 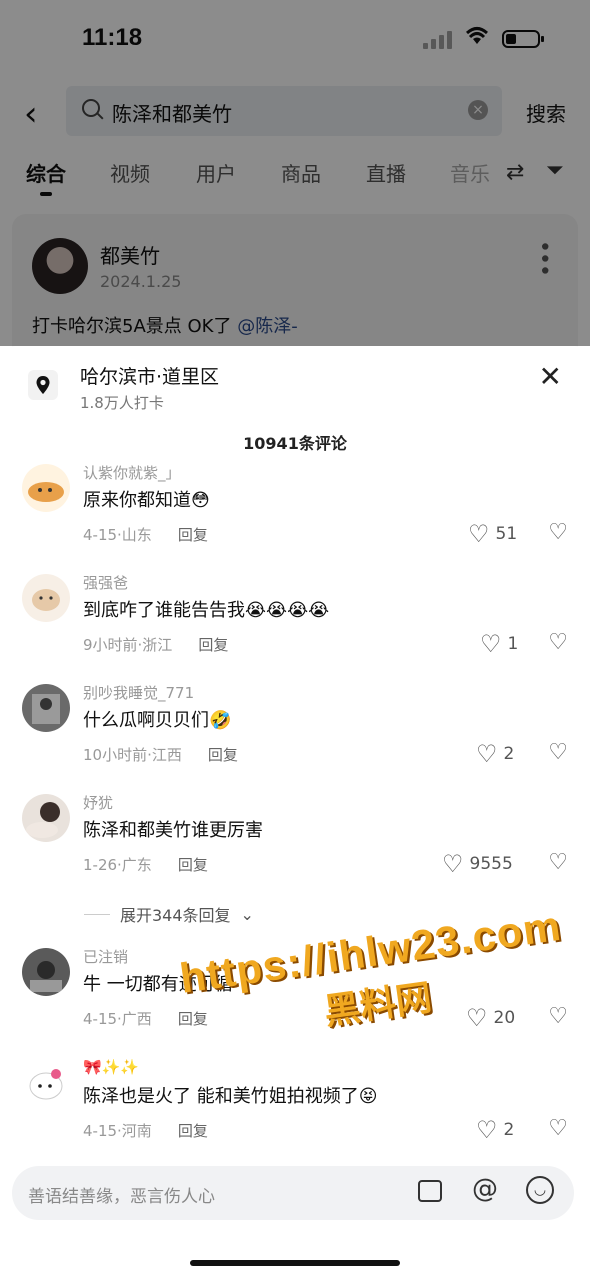 What do you see at coordinates (293, 1193) in the screenshot?
I see `comment-input: 善语结善缘，恶言伤人心 @ ◡` at bounding box center [293, 1193].